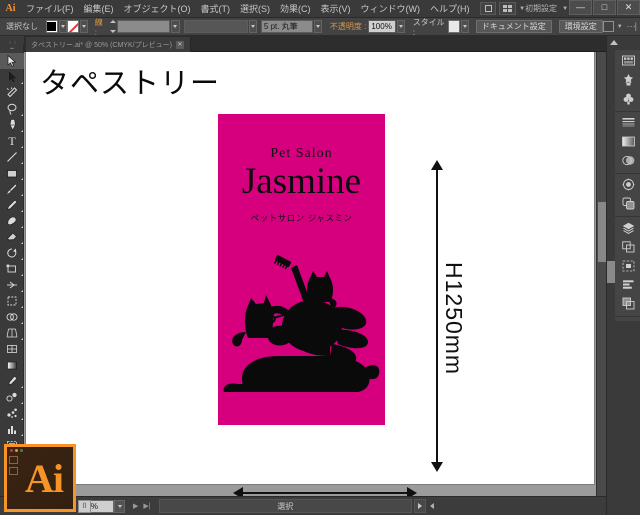  What do you see at coordinates (627, 160) in the screenshot?
I see `transparency-panel-icon` at bounding box center [627, 160].